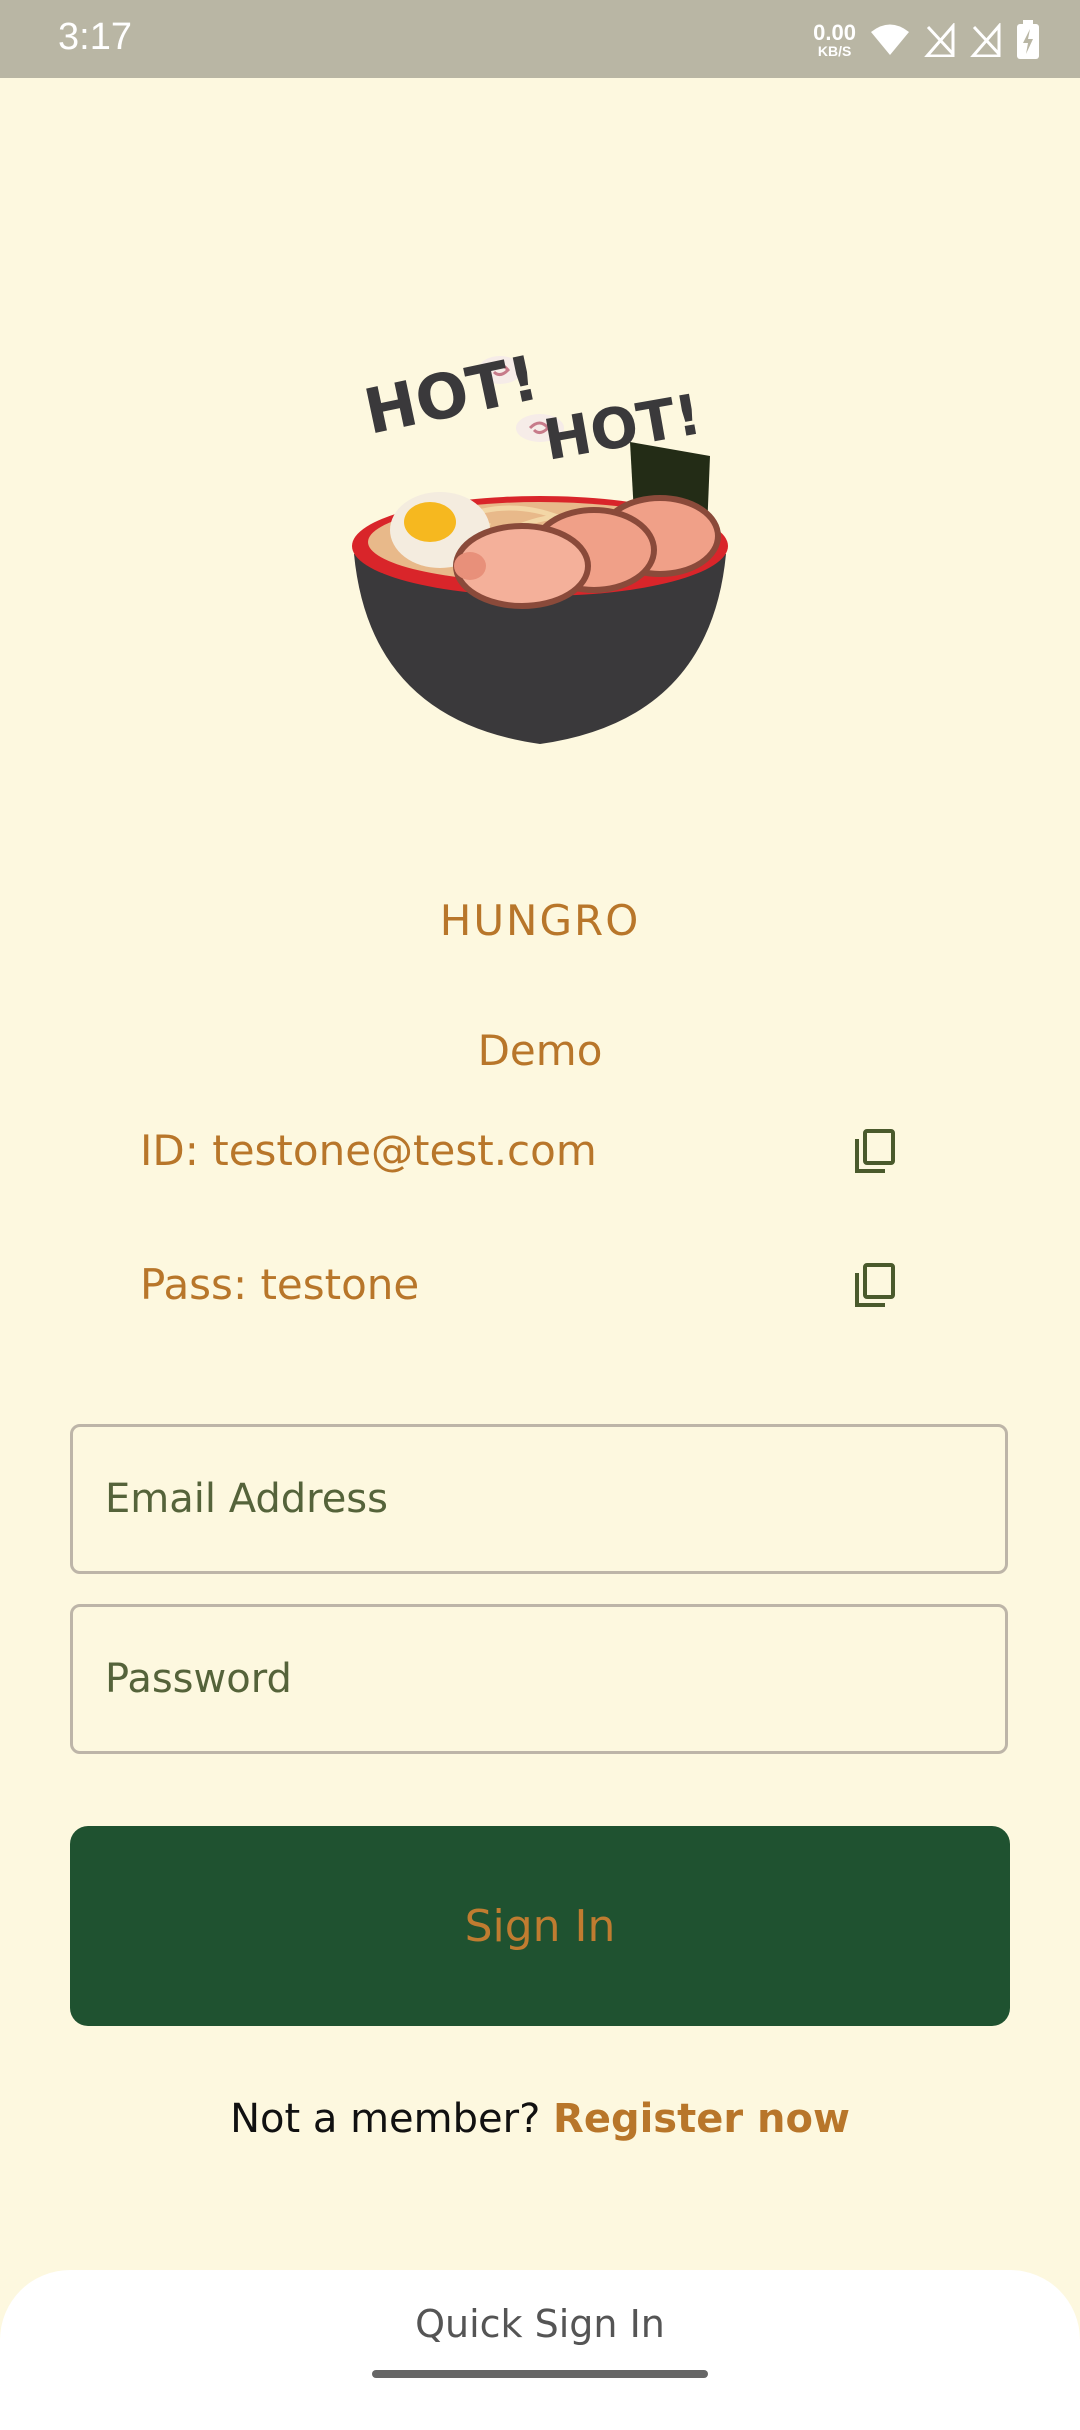 The width and height of the screenshot is (1080, 2430). I want to click on home-indicator, so click(540, 2374).